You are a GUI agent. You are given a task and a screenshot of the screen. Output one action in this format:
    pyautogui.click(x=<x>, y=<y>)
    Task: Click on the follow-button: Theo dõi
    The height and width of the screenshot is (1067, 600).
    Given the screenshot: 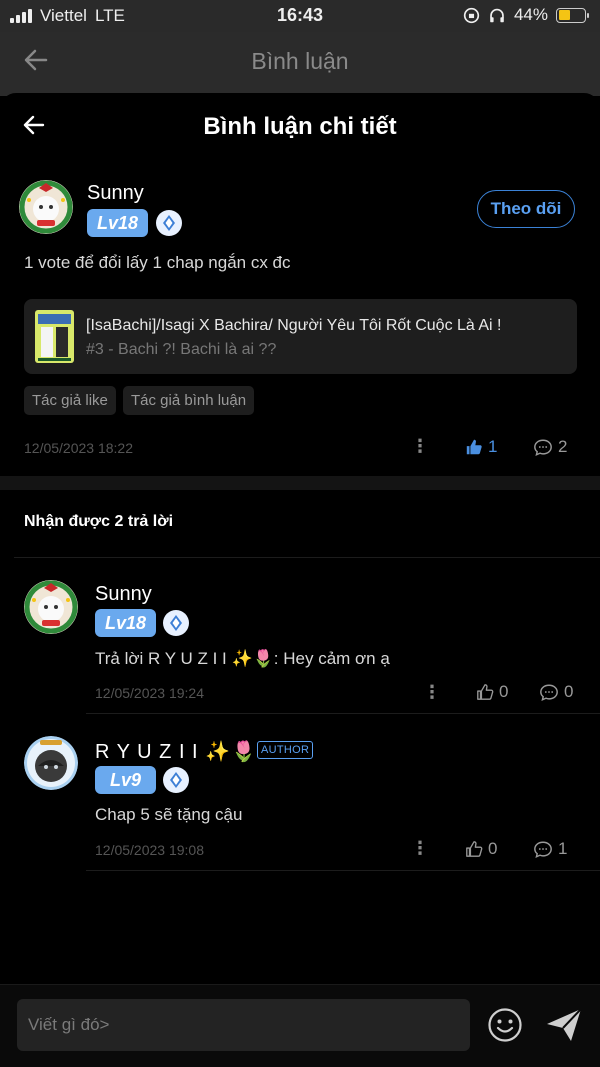 What is the action you would take?
    pyautogui.click(x=526, y=209)
    